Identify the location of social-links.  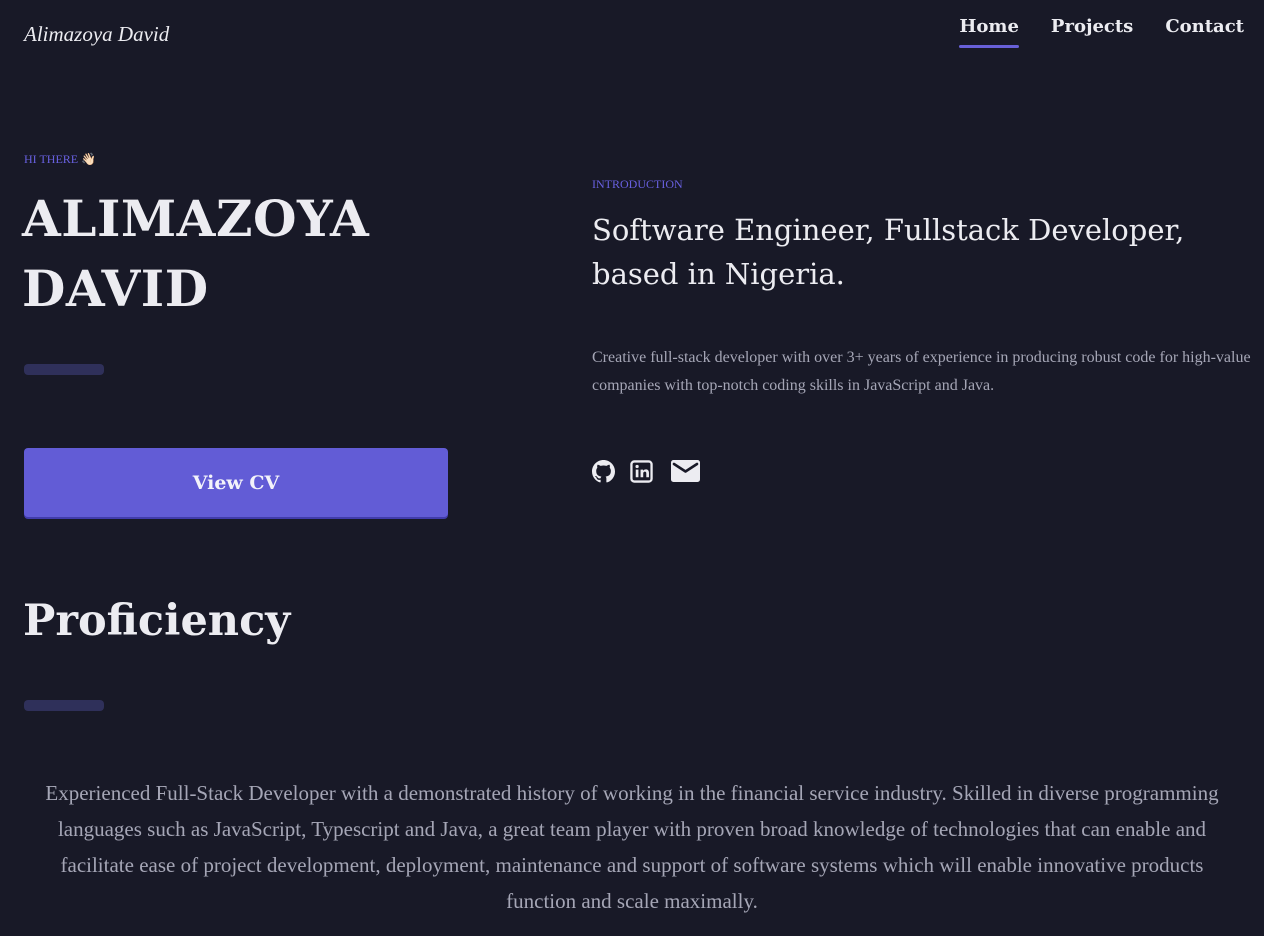
(646, 471).